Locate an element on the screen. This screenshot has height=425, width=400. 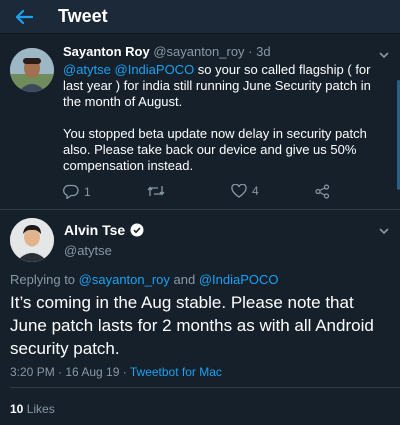
likes-label: Likes is located at coordinates (39, 409).